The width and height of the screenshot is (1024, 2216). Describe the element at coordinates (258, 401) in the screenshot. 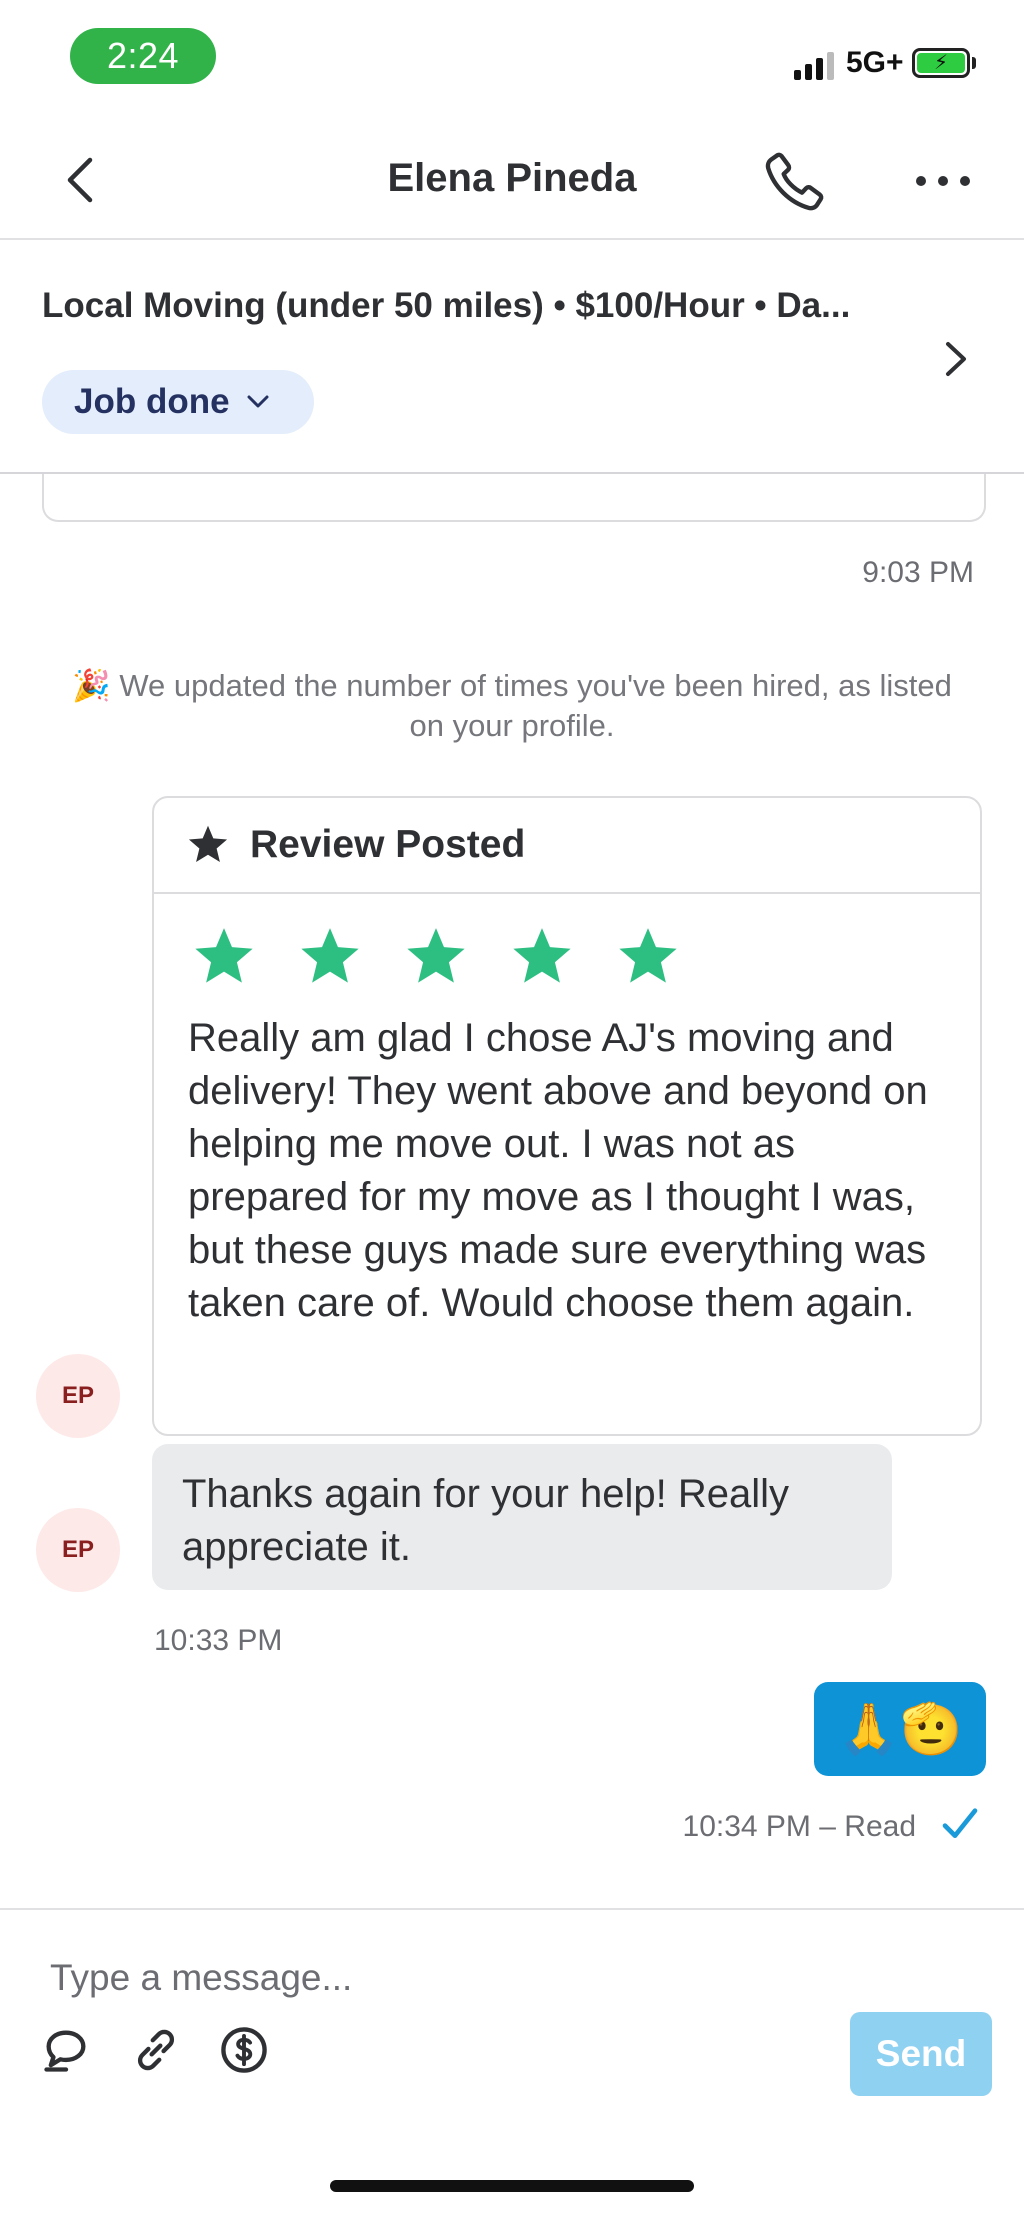

I see `chevron-down-icon` at that location.